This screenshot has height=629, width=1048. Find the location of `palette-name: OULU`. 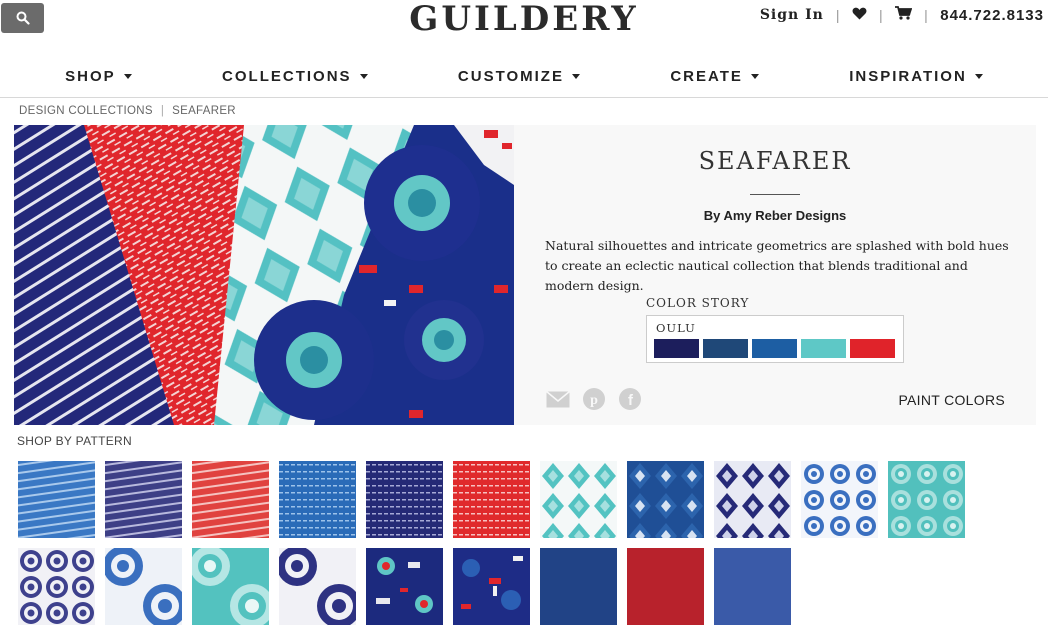

palette-name: OULU is located at coordinates (676, 328).